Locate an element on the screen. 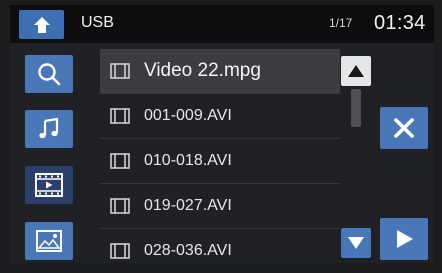  list-item: Video 22.mpg is located at coordinates (220, 71).